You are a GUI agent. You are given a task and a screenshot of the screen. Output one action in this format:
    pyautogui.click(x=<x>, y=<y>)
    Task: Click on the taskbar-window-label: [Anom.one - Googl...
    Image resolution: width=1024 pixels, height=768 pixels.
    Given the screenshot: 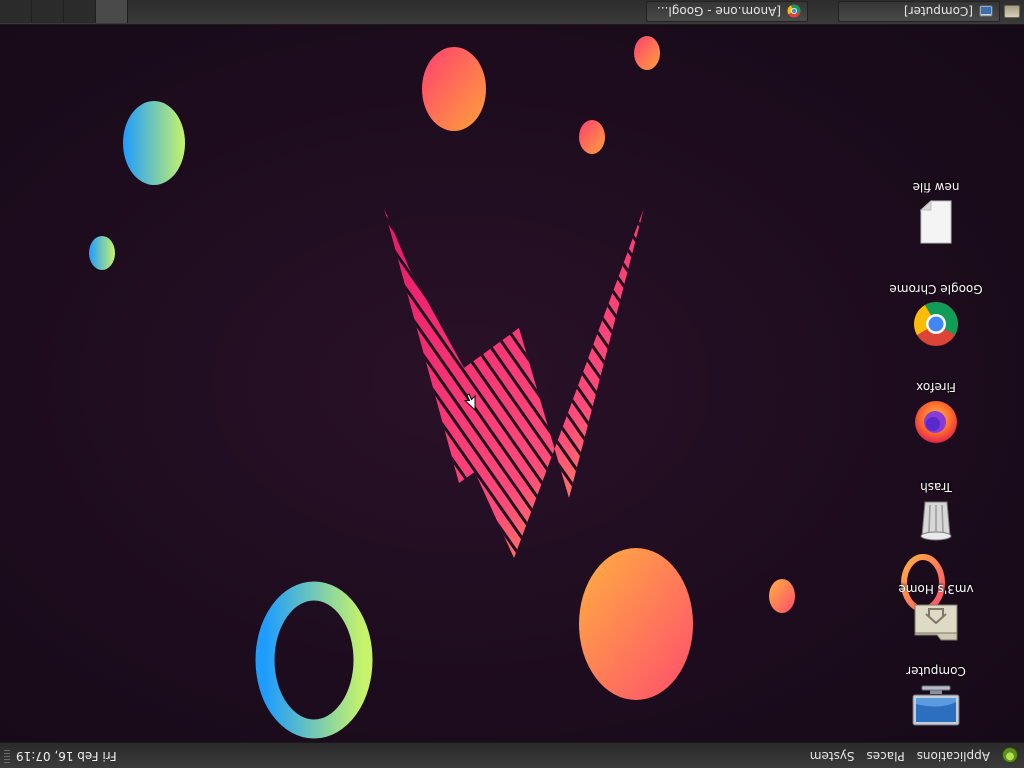 What is the action you would take?
    pyautogui.click(x=718, y=11)
    